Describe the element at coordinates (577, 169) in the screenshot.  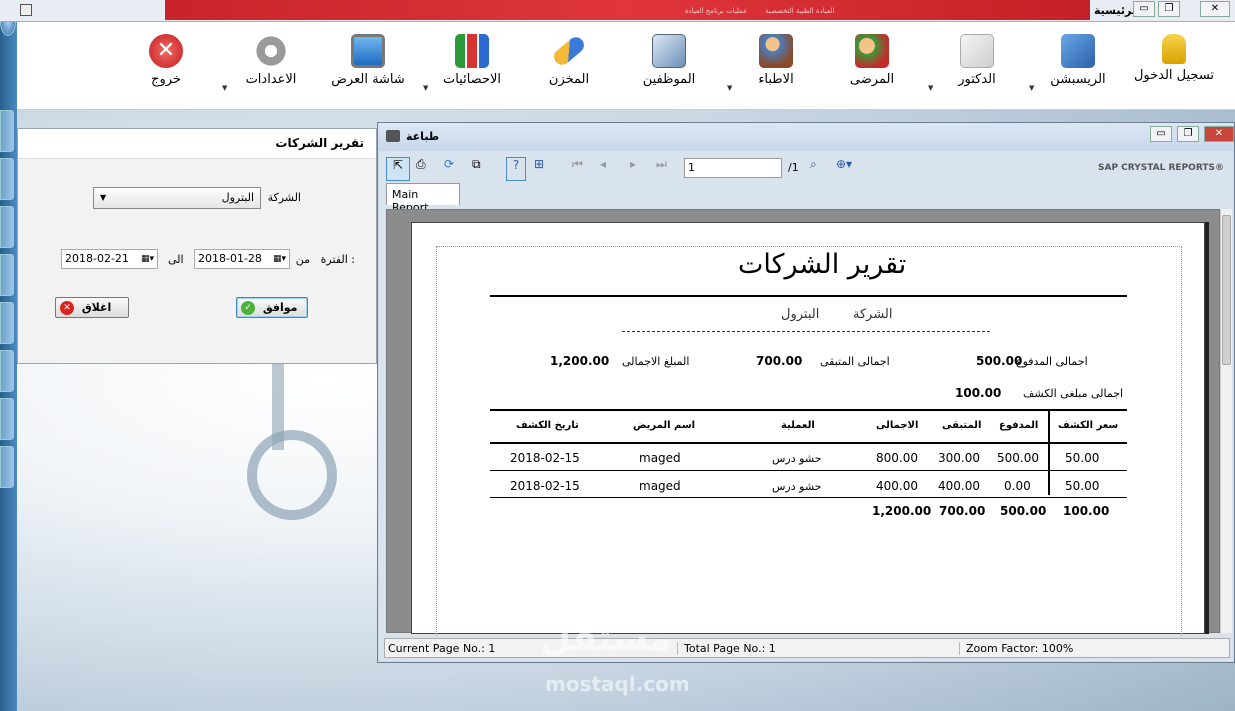
I see `first-page-icon: ⏮` at that location.